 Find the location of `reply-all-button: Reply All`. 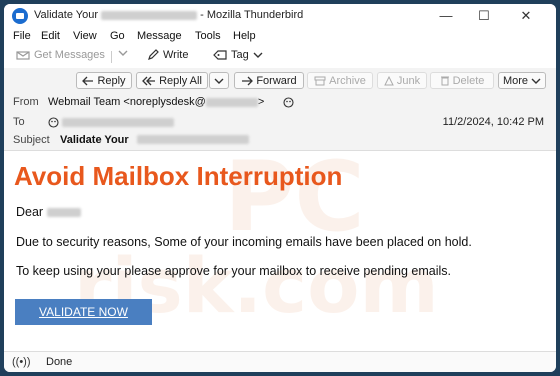

reply-all-button: Reply All is located at coordinates (172, 80).